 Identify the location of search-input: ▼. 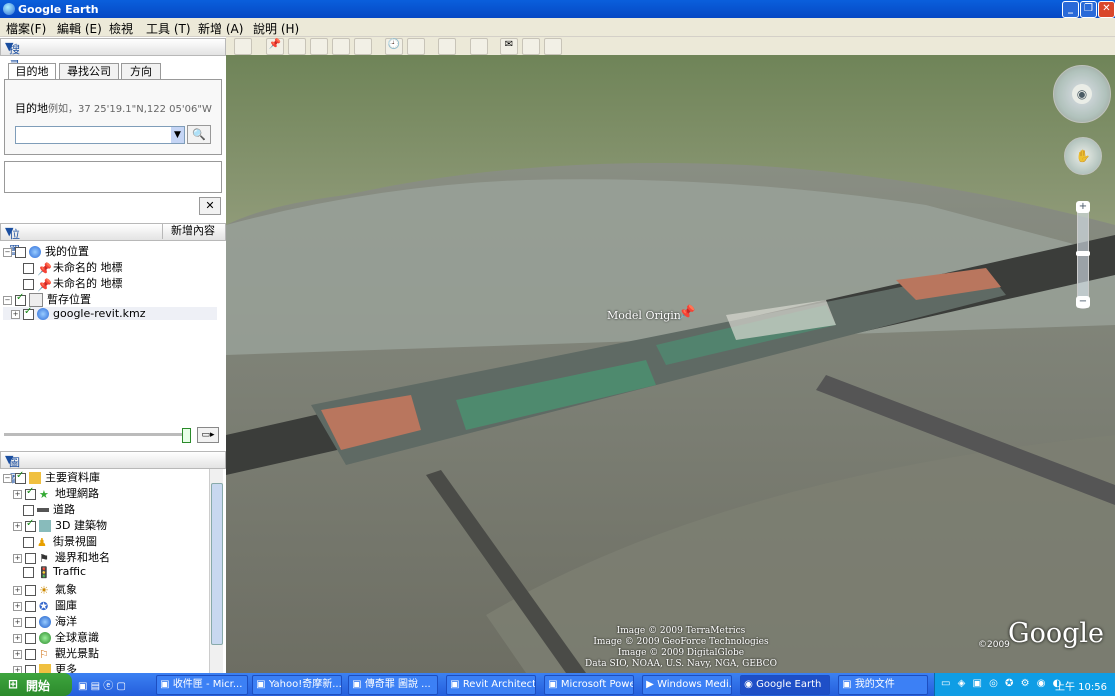
(100, 135).